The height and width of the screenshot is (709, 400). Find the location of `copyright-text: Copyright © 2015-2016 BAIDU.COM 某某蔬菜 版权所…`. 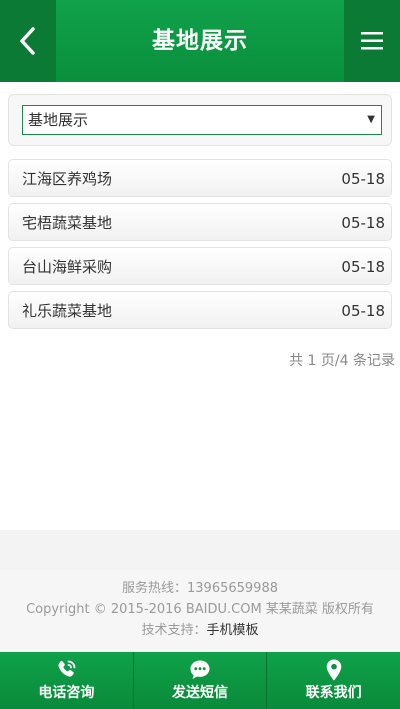

copyright-text: Copyright © 2015-2016 BAIDU.COM 某某蔬菜 版权所… is located at coordinates (200, 609).